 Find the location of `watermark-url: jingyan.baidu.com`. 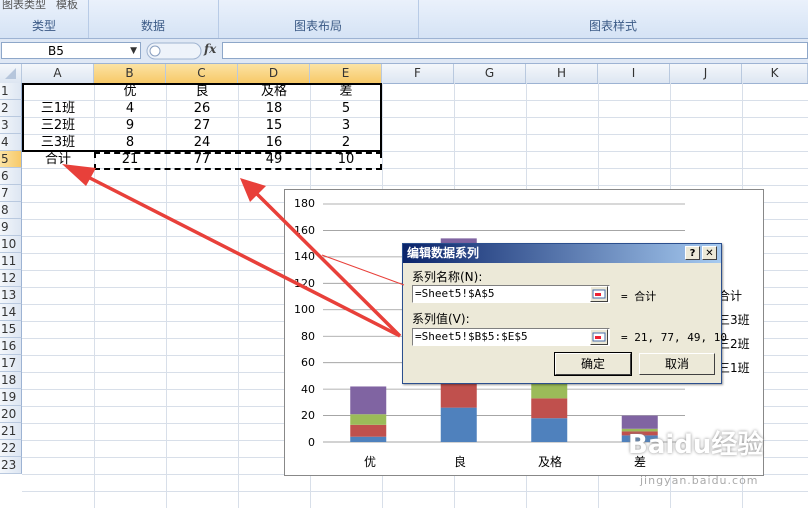

watermark-url: jingyan.baidu.com is located at coordinates (699, 480).